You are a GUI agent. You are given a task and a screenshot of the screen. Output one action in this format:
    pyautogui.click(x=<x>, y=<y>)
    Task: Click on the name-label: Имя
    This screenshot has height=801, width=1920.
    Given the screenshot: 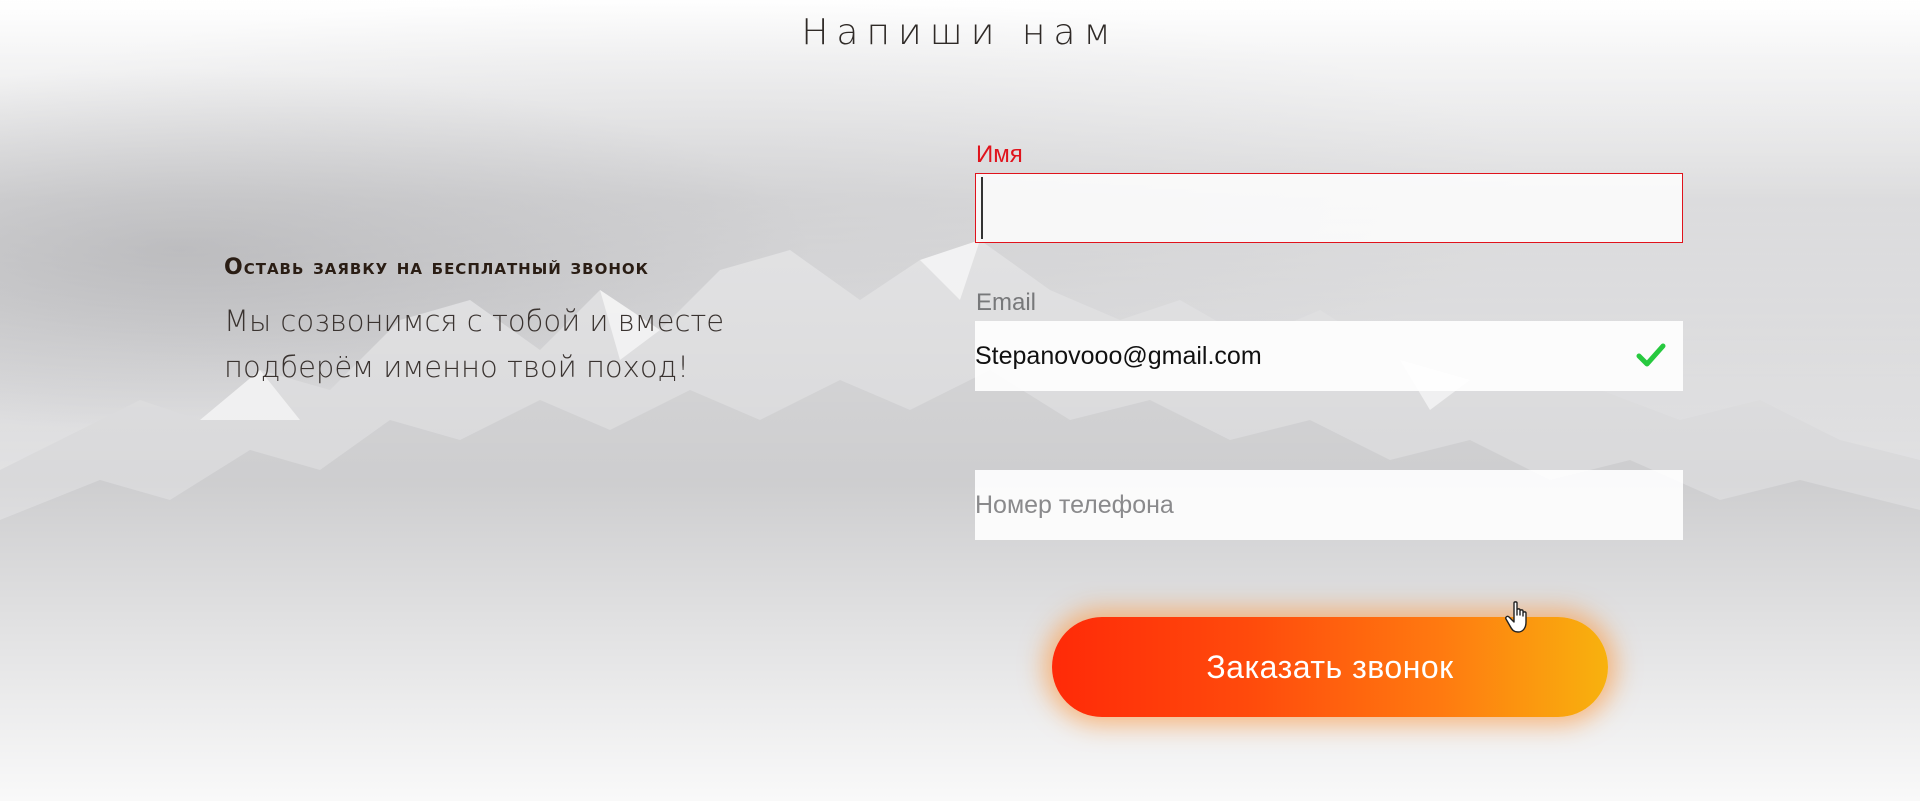 What is the action you would take?
    pyautogui.click(x=999, y=154)
    